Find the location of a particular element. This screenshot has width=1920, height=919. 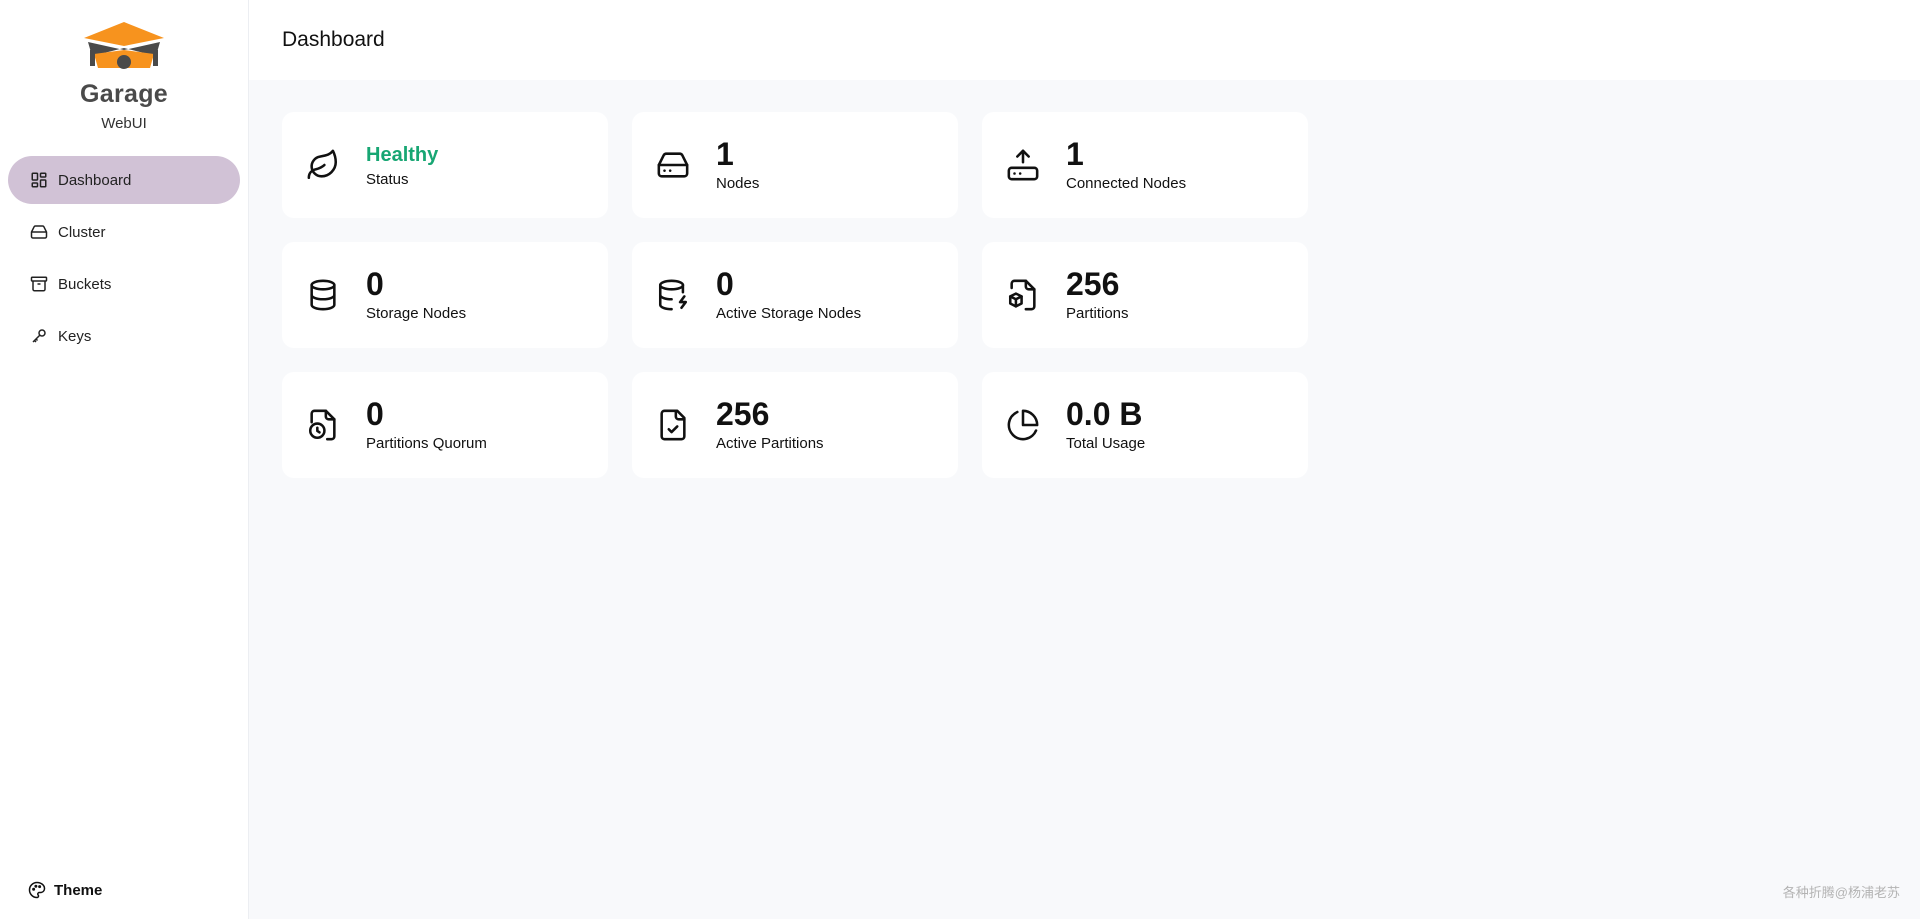

nodes-label: Nodes is located at coordinates (738, 184).